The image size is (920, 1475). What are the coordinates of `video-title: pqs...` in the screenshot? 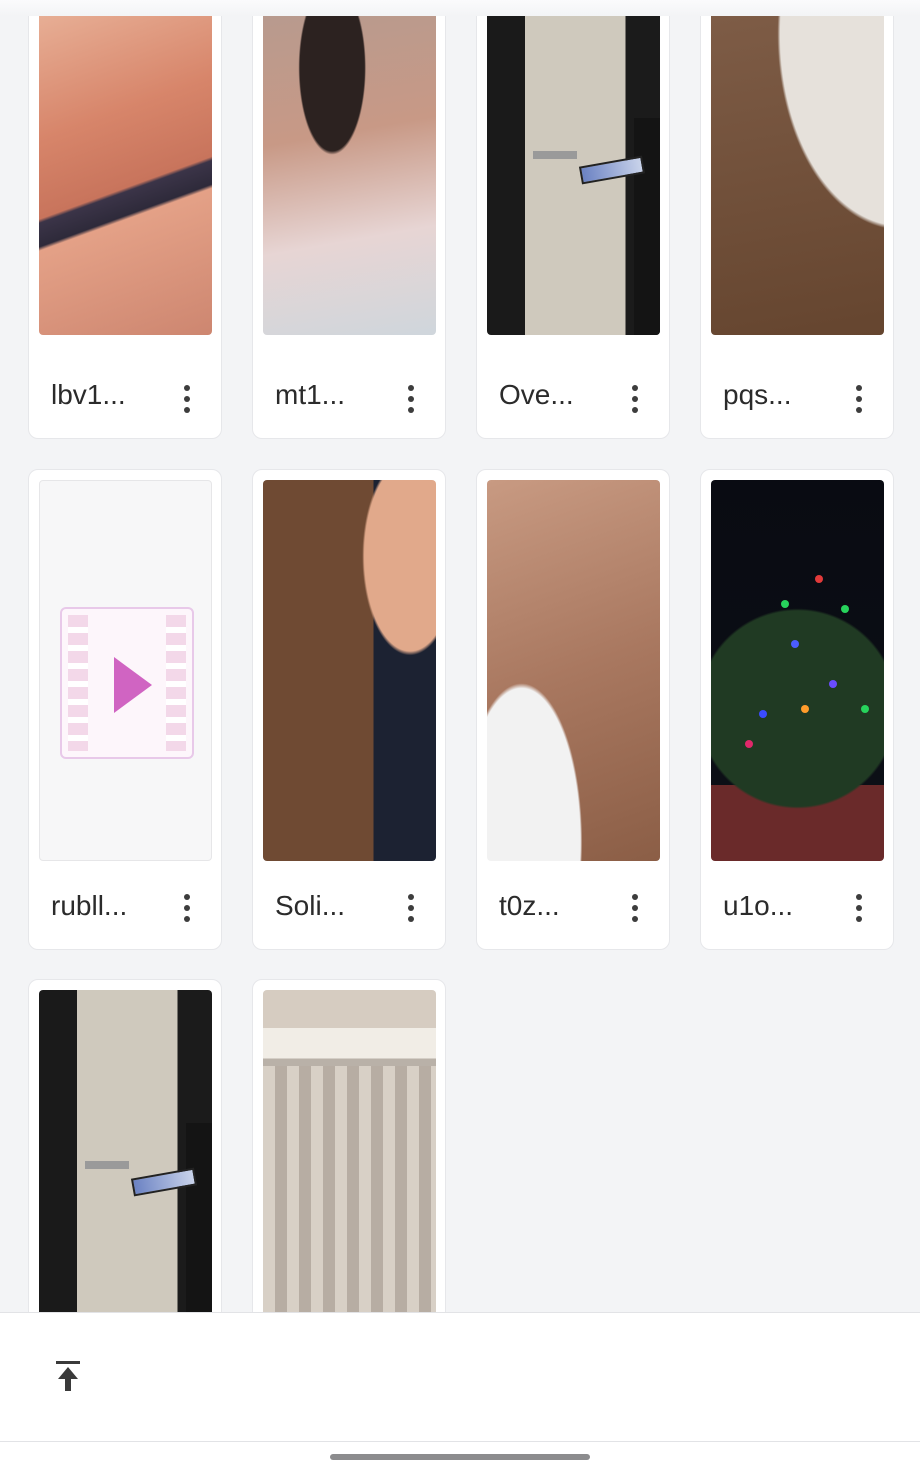 It's located at (757, 394).